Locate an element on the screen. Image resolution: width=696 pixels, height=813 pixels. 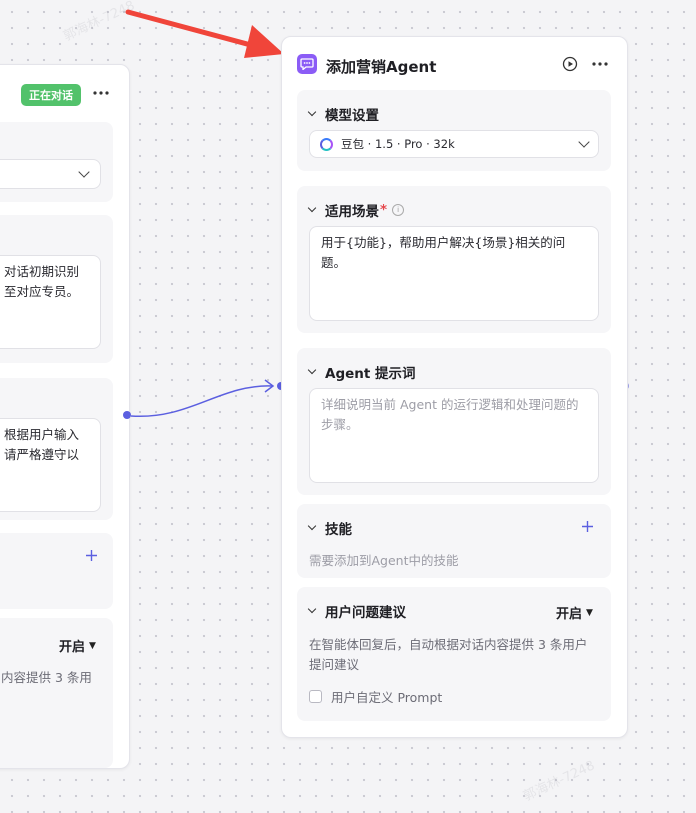
skills-header: 技能 is located at coordinates (329, 528).